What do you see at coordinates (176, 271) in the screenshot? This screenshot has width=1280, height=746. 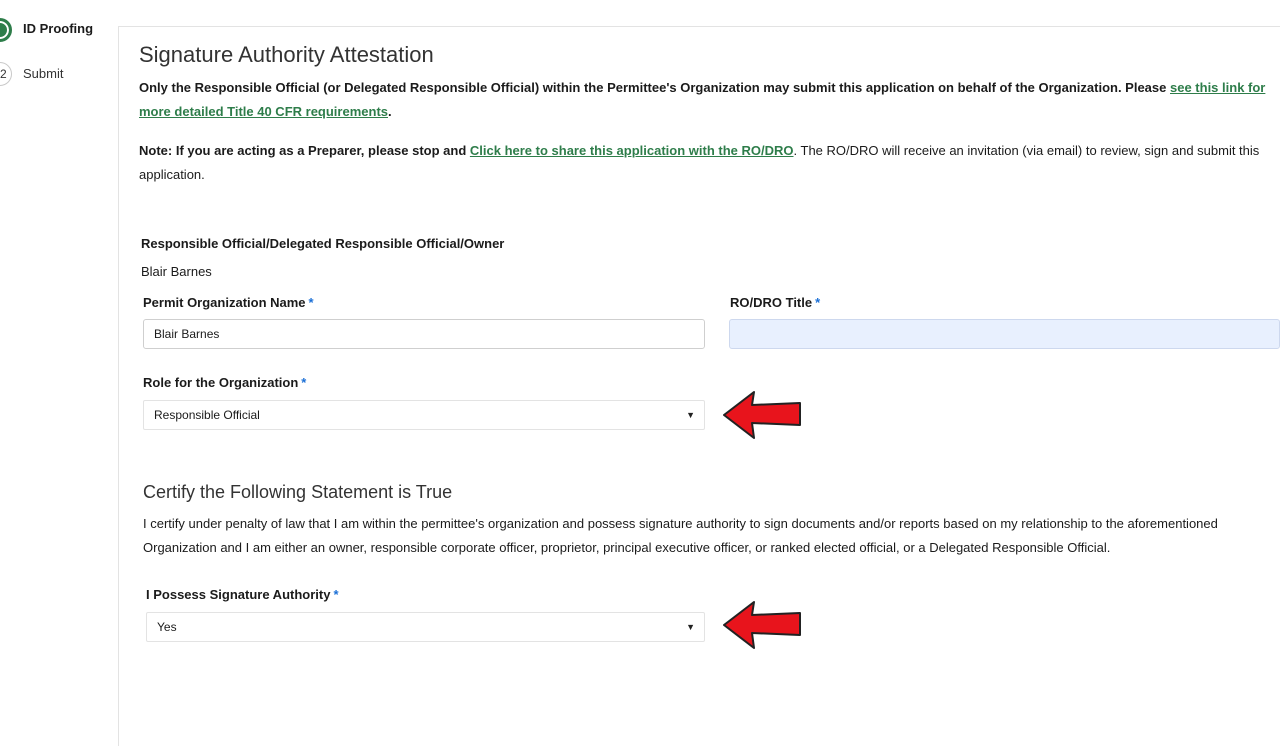 I see `official-value: Blair Barnes` at bounding box center [176, 271].